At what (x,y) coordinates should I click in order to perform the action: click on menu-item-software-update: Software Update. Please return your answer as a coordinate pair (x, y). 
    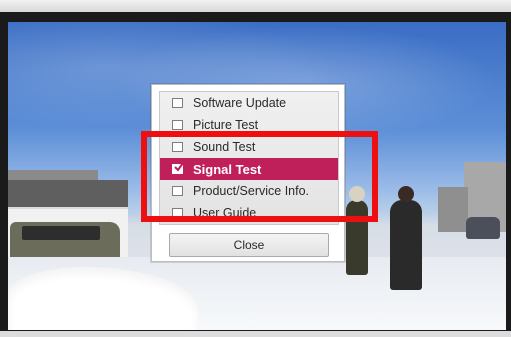
    Looking at the image, I should click on (249, 103).